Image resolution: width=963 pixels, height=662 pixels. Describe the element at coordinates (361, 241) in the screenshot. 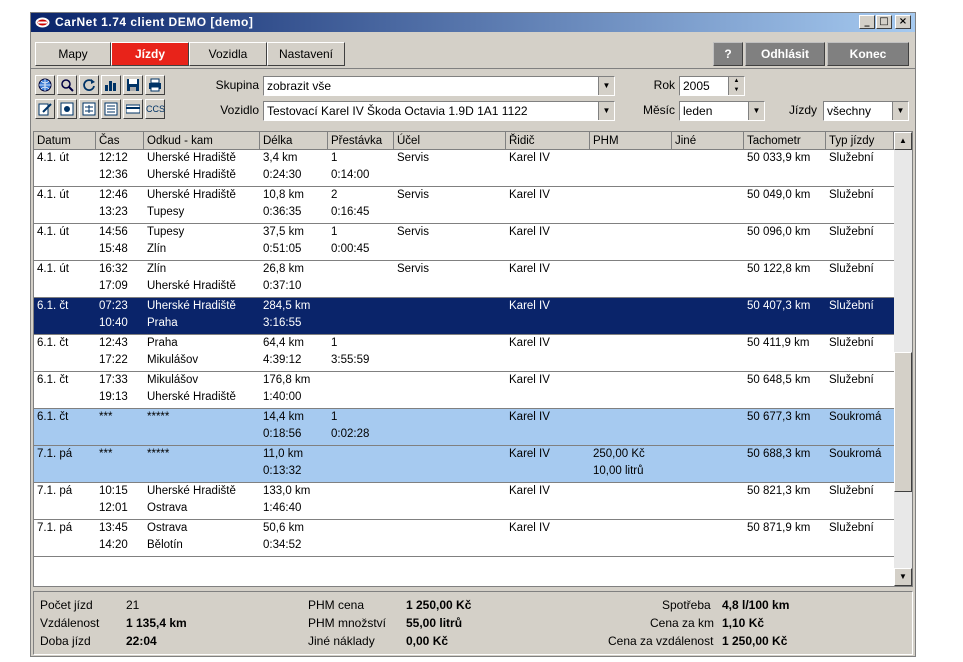

I see `table-cell: 1 0:00:45` at that location.